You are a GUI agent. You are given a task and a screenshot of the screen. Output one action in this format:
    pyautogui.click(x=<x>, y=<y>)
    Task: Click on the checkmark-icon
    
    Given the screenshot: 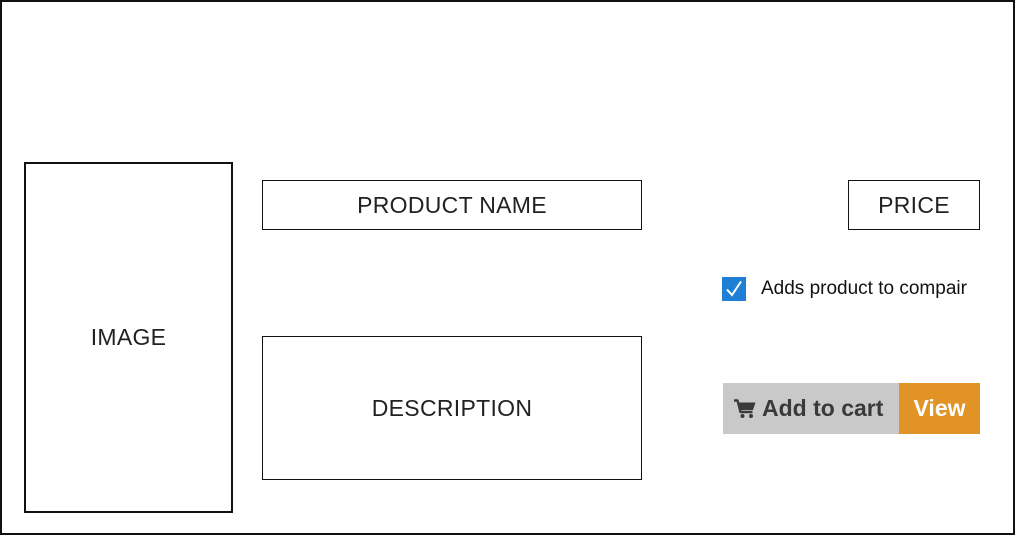 What is the action you would take?
    pyautogui.click(x=734, y=288)
    